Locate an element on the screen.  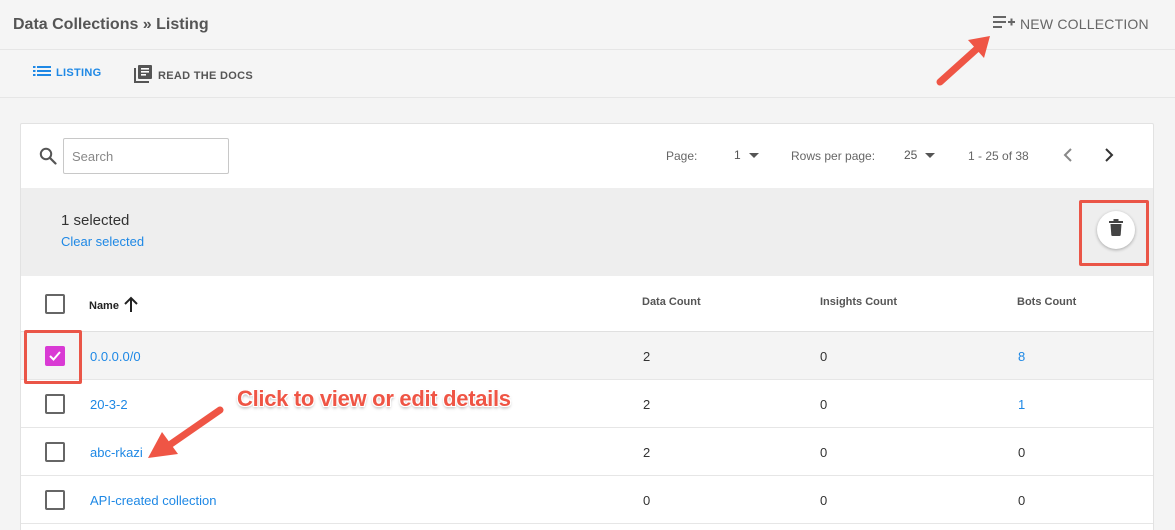
annotation-callout-text: Click to view or edit details is located at coordinates (374, 398).